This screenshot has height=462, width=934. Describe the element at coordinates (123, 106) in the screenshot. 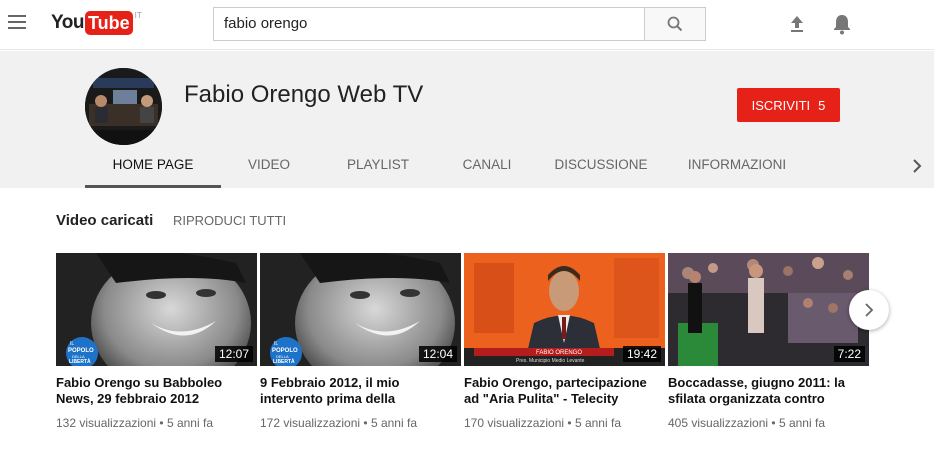

I see `channel-avatar` at that location.